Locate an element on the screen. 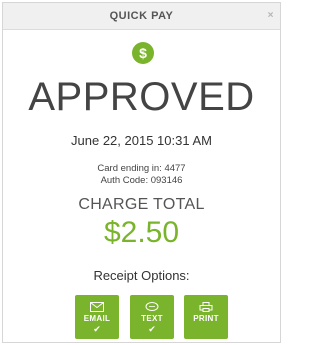 This screenshot has width=320, height=345. email-receipt-button: EMAIL ✔ is located at coordinates (97, 317).